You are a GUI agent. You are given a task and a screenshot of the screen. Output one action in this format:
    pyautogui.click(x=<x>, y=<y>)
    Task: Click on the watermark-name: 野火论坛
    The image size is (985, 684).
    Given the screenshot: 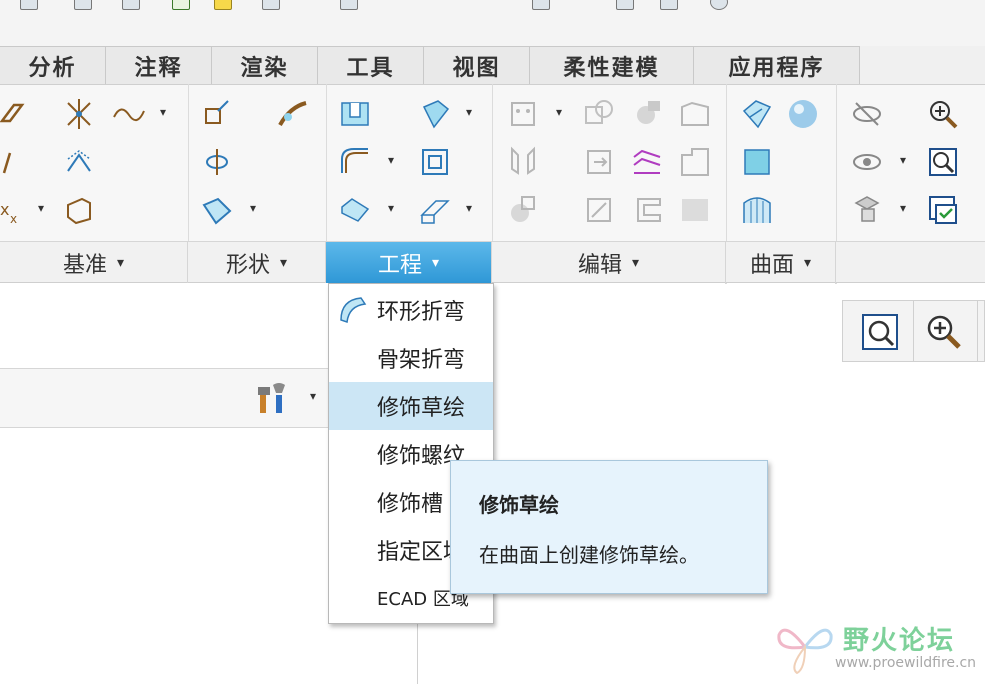 What is the action you would take?
    pyautogui.click(x=899, y=641)
    